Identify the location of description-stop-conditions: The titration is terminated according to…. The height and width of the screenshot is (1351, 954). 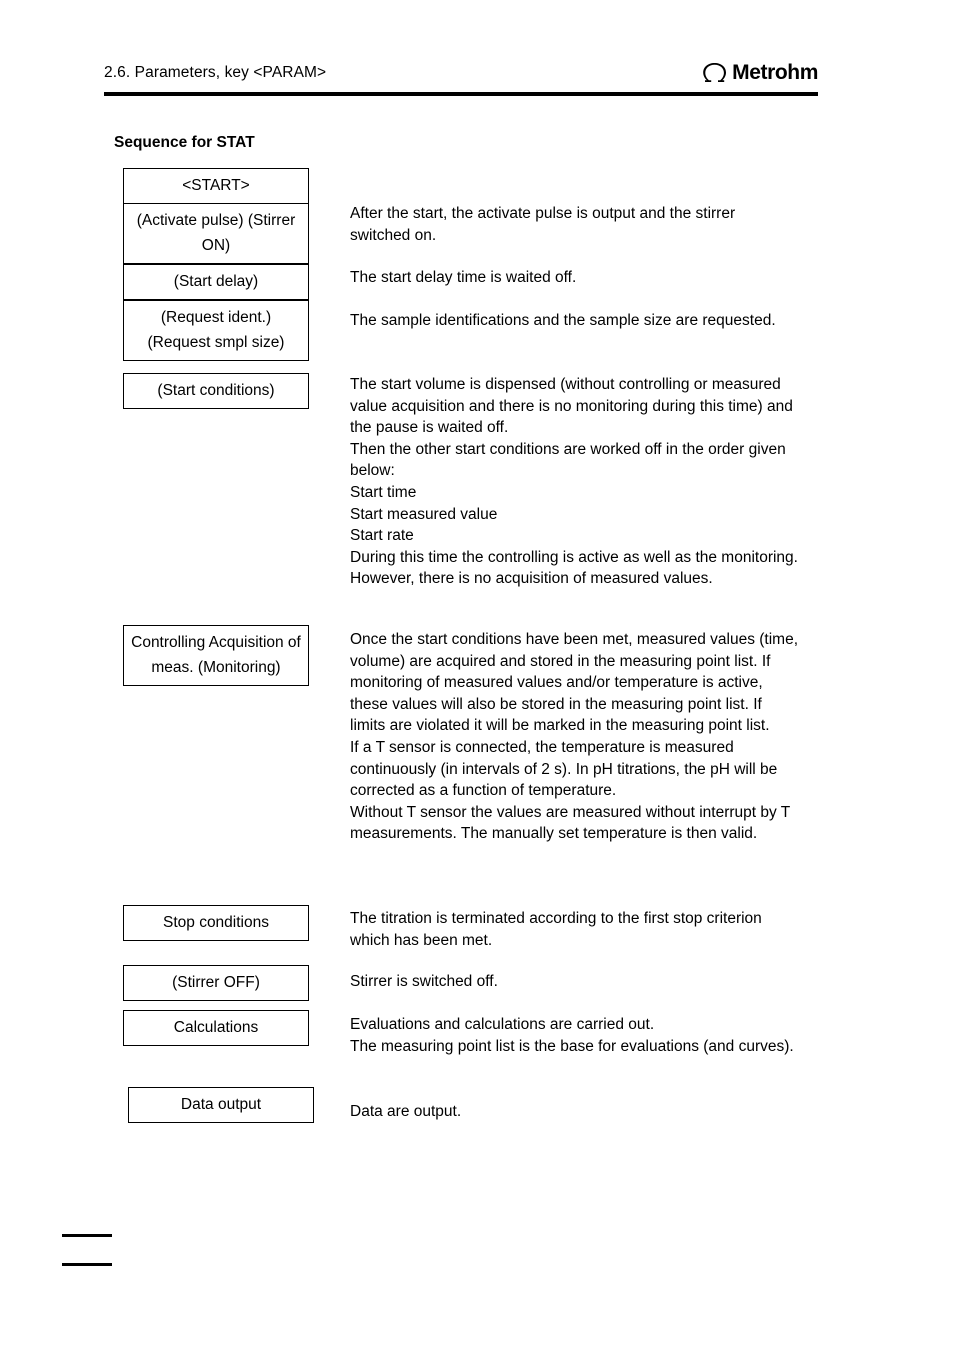
(556, 929).